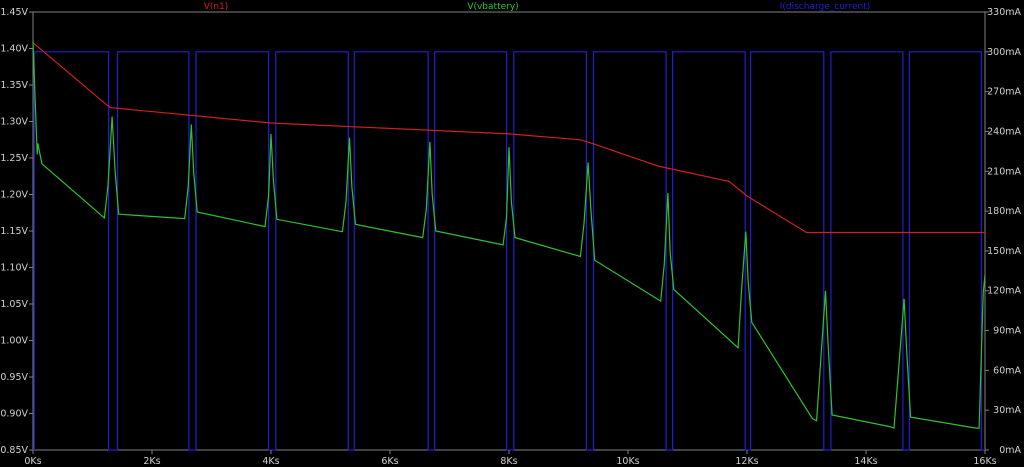  Describe the element at coordinates (32, 461) in the screenshot. I see `x-tick-label: 0Ks` at that location.